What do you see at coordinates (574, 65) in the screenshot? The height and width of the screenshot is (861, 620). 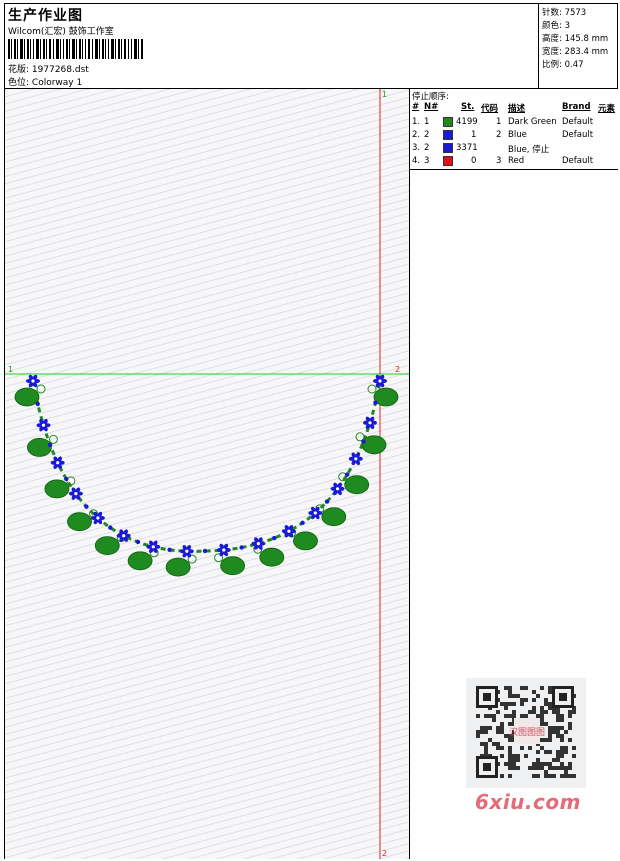 I see `stat-value: 0.47` at bounding box center [574, 65].